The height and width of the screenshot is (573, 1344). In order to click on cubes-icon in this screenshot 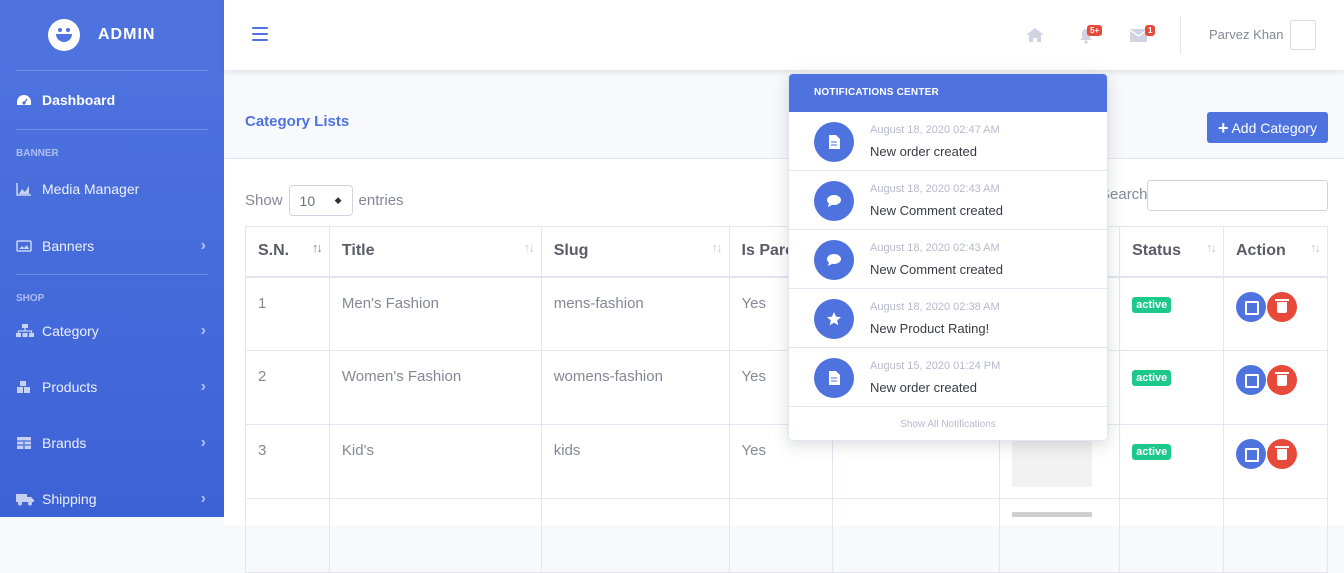, I will do `click(25, 387)`.